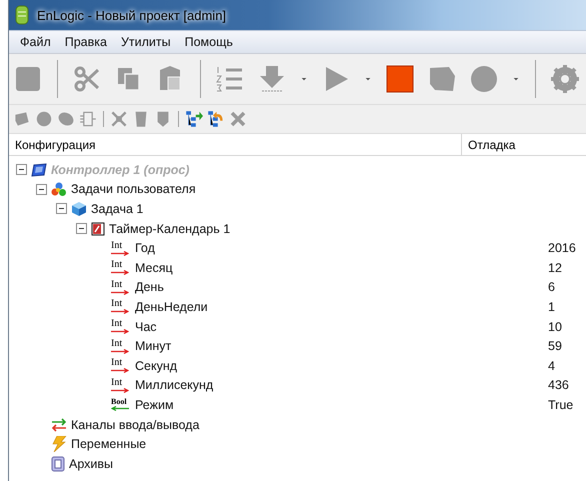  I want to click on oval-icon, so click(66, 119).